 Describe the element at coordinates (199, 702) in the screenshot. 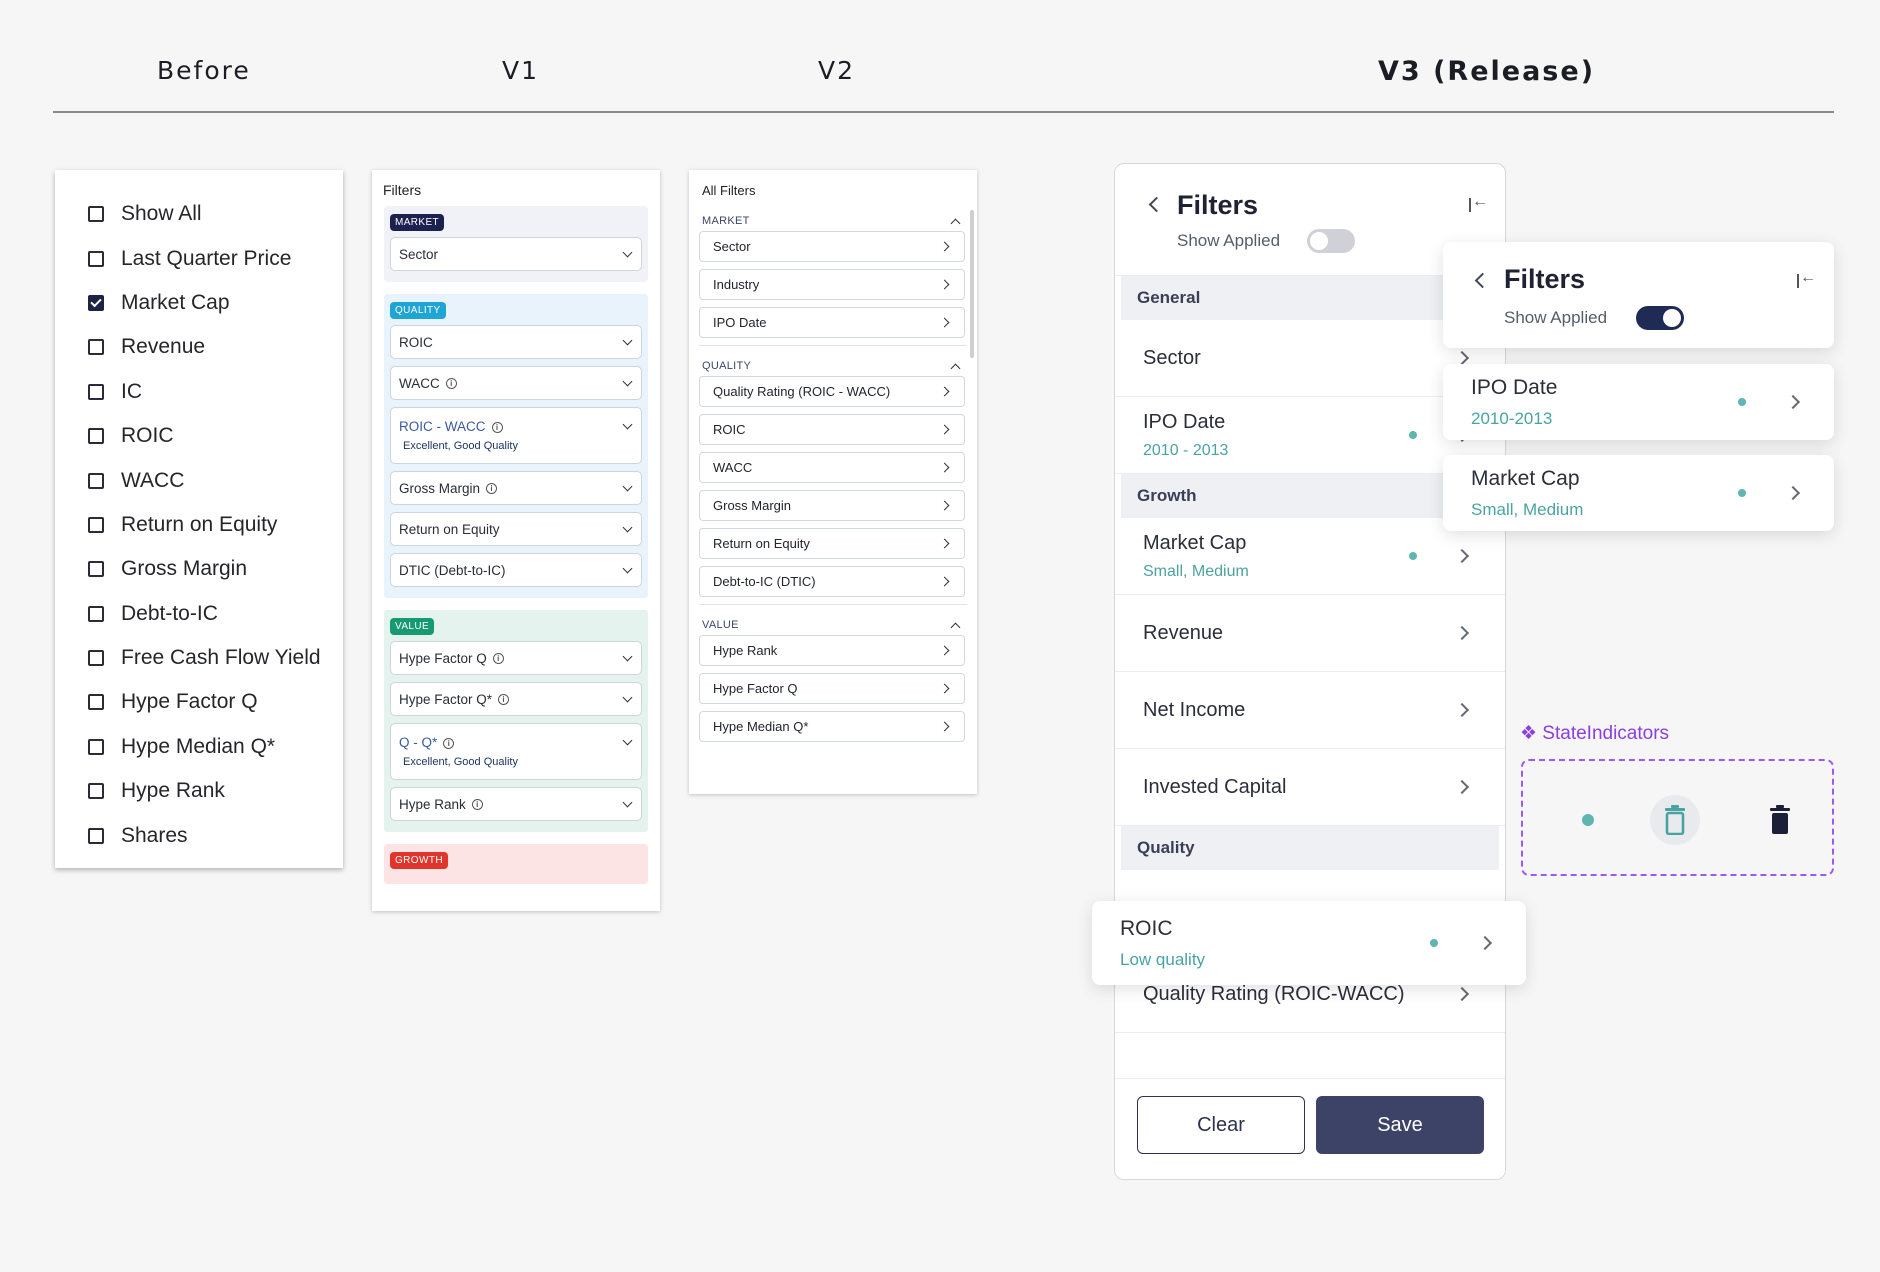

I see `before-checkbox-item: Hype Factor Q` at that location.